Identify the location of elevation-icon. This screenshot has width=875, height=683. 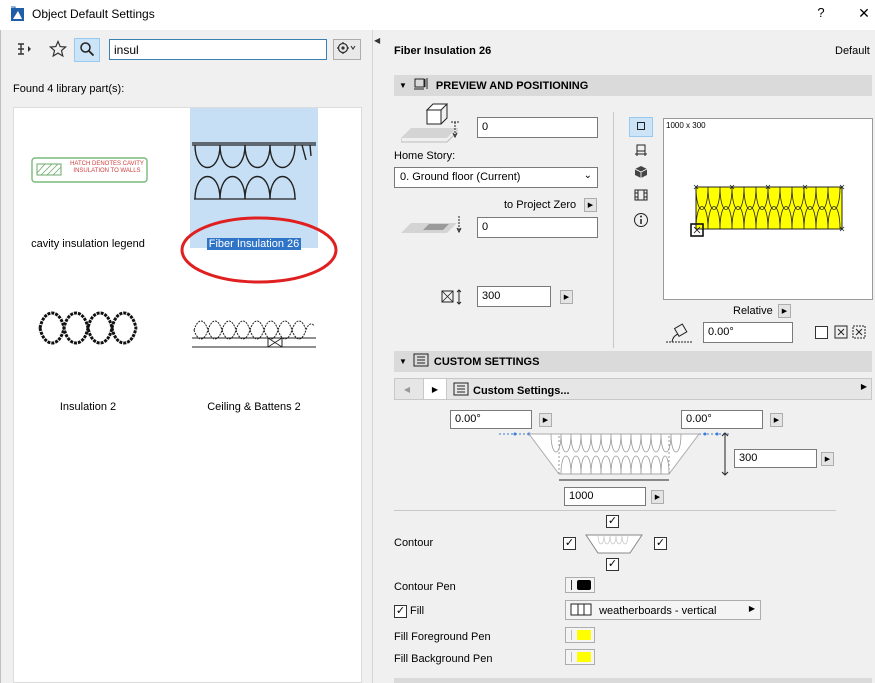
(432, 126).